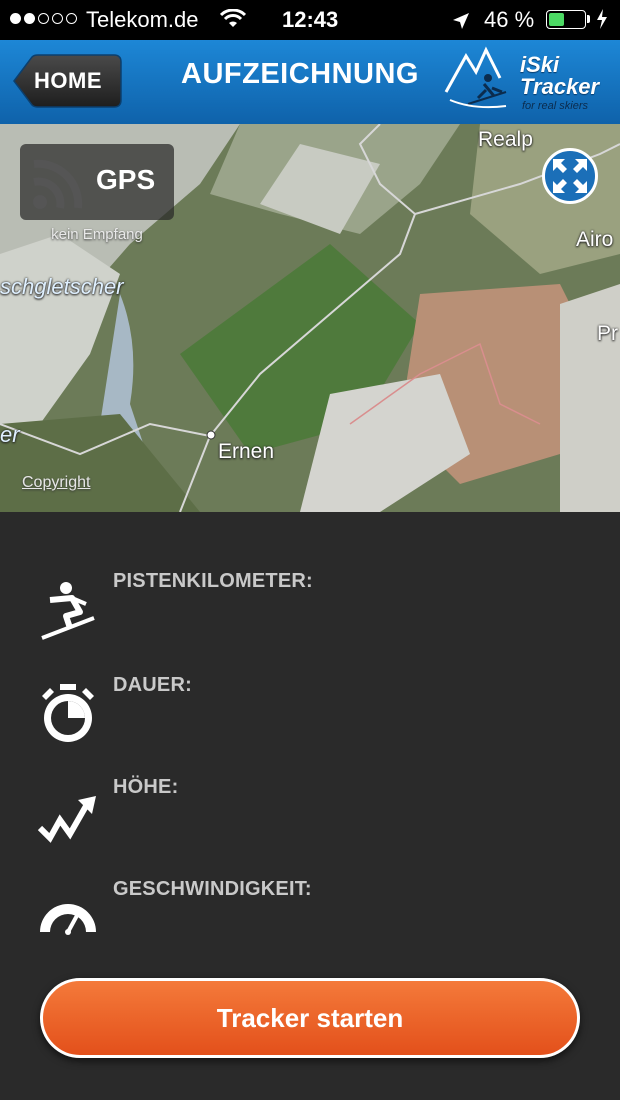 The height and width of the screenshot is (1100, 620). I want to click on stat-label-dauer: DAUER:, so click(152, 685).